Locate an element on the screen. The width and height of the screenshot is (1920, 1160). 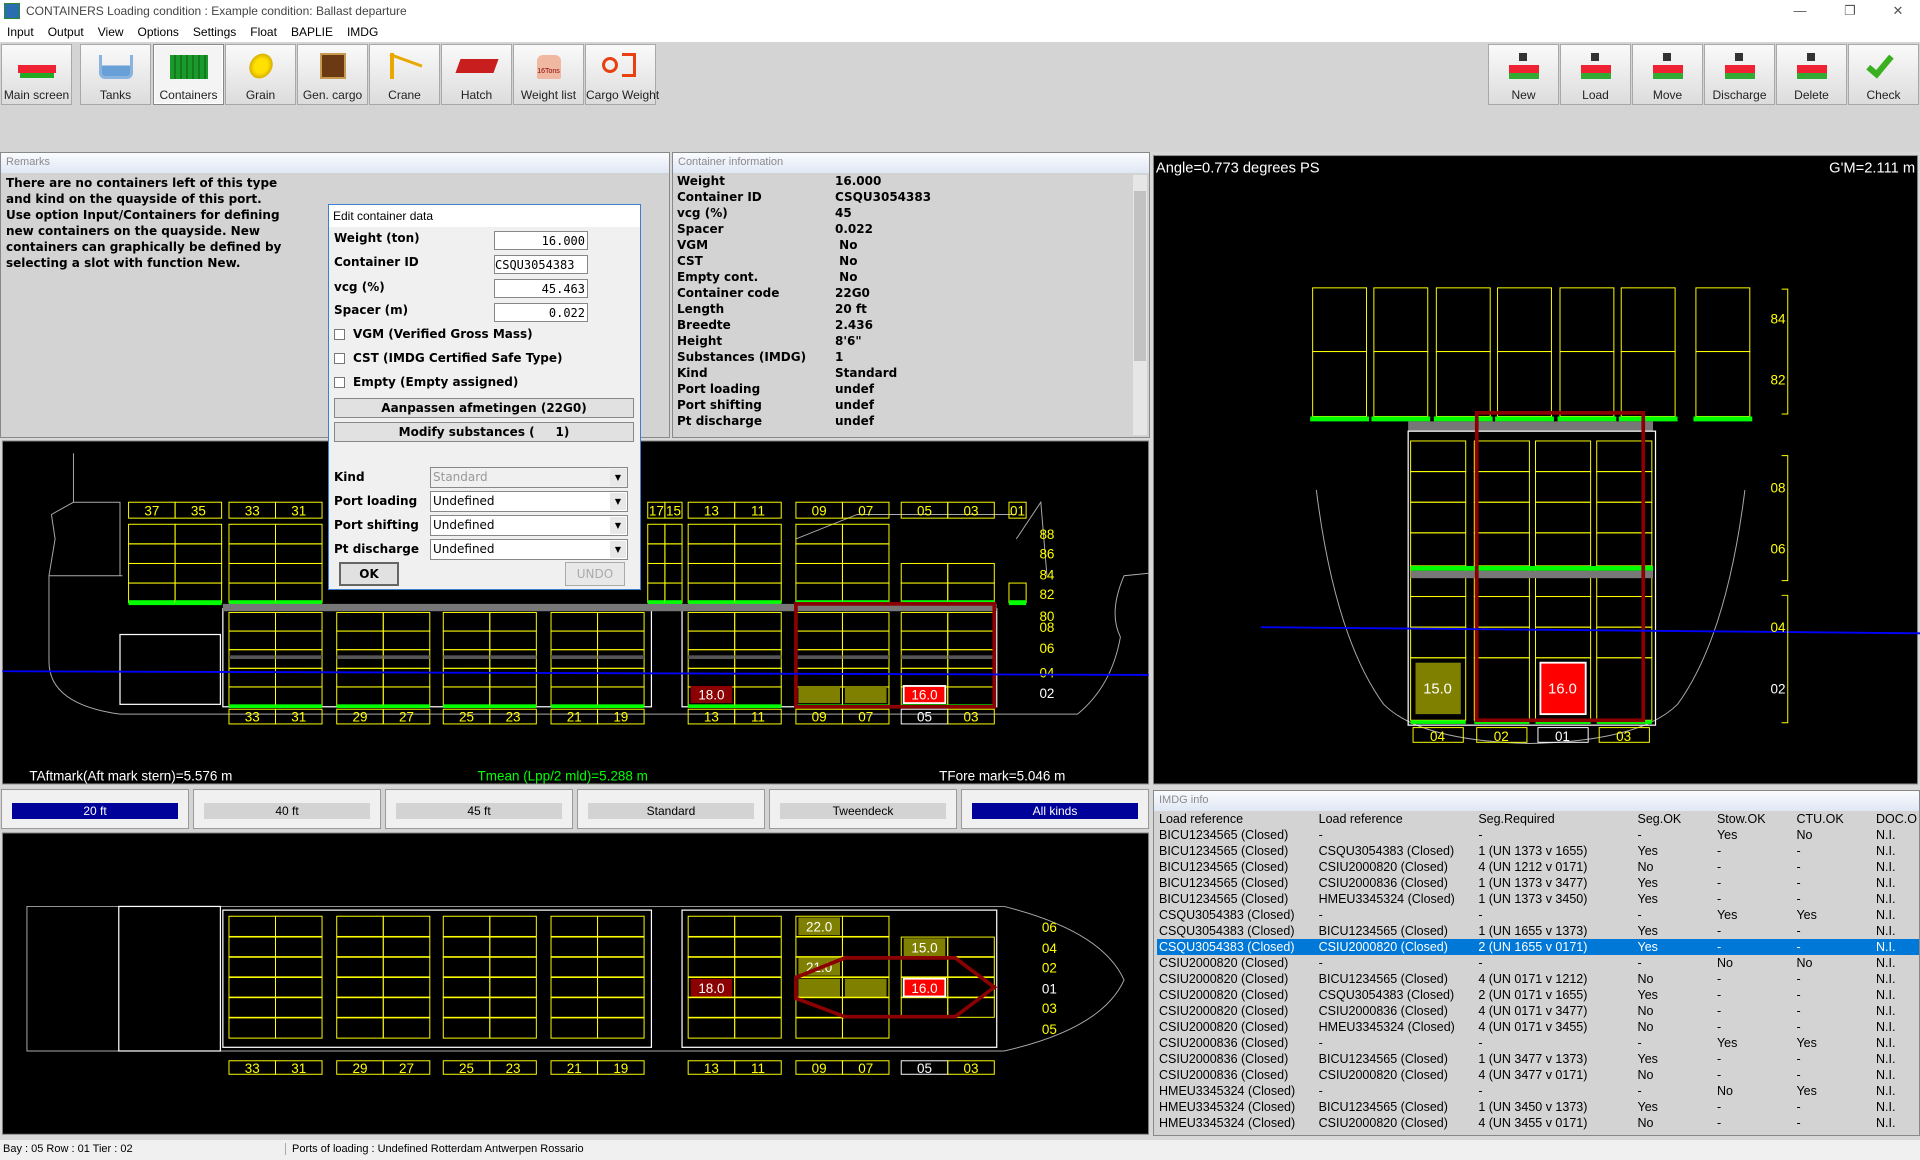
filter-20-ft-button: 20 ft is located at coordinates (95, 809).